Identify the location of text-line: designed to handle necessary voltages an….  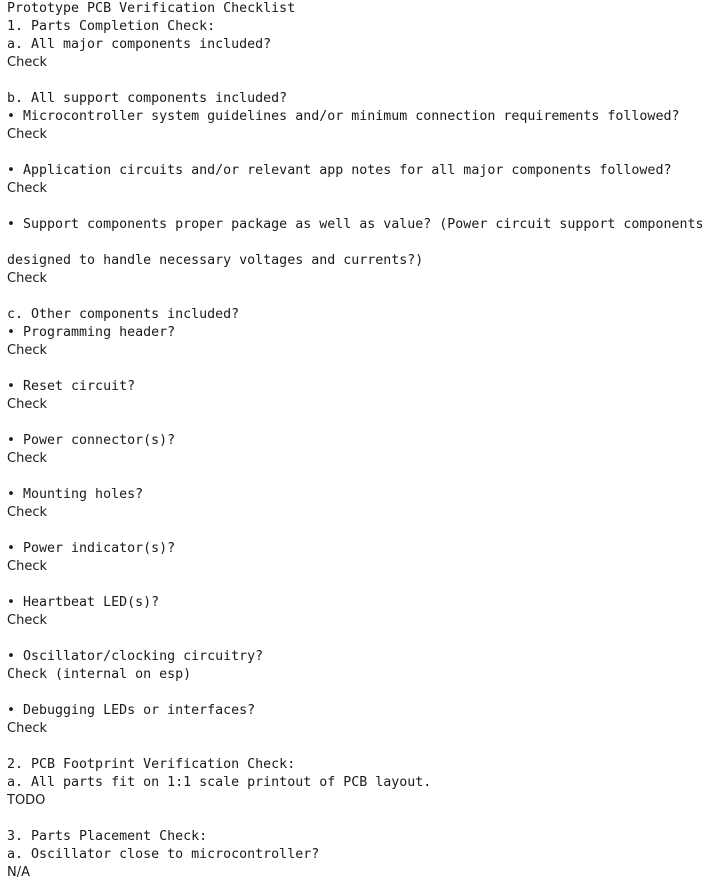
(215, 260).